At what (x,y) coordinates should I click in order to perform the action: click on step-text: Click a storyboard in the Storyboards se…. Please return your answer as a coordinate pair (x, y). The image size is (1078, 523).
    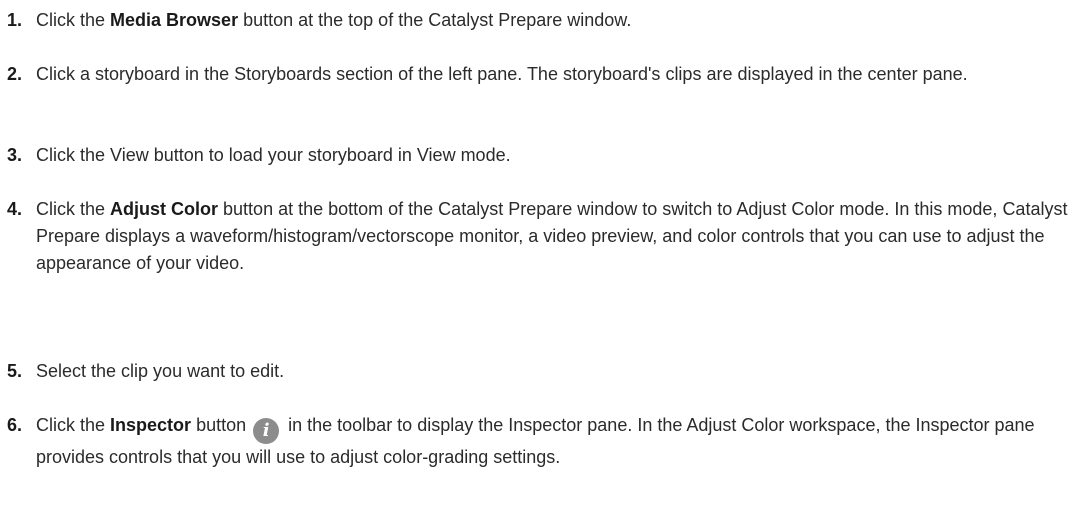
    Looking at the image, I should click on (502, 74).